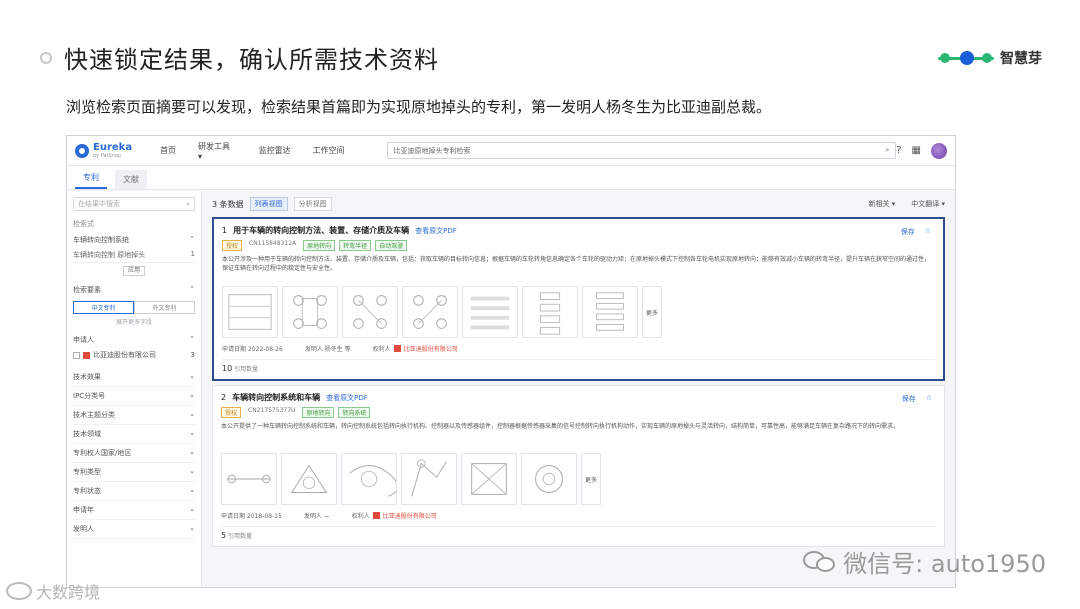 The image size is (1080, 609). I want to click on filed-date: 2018-08-15, so click(264, 516).